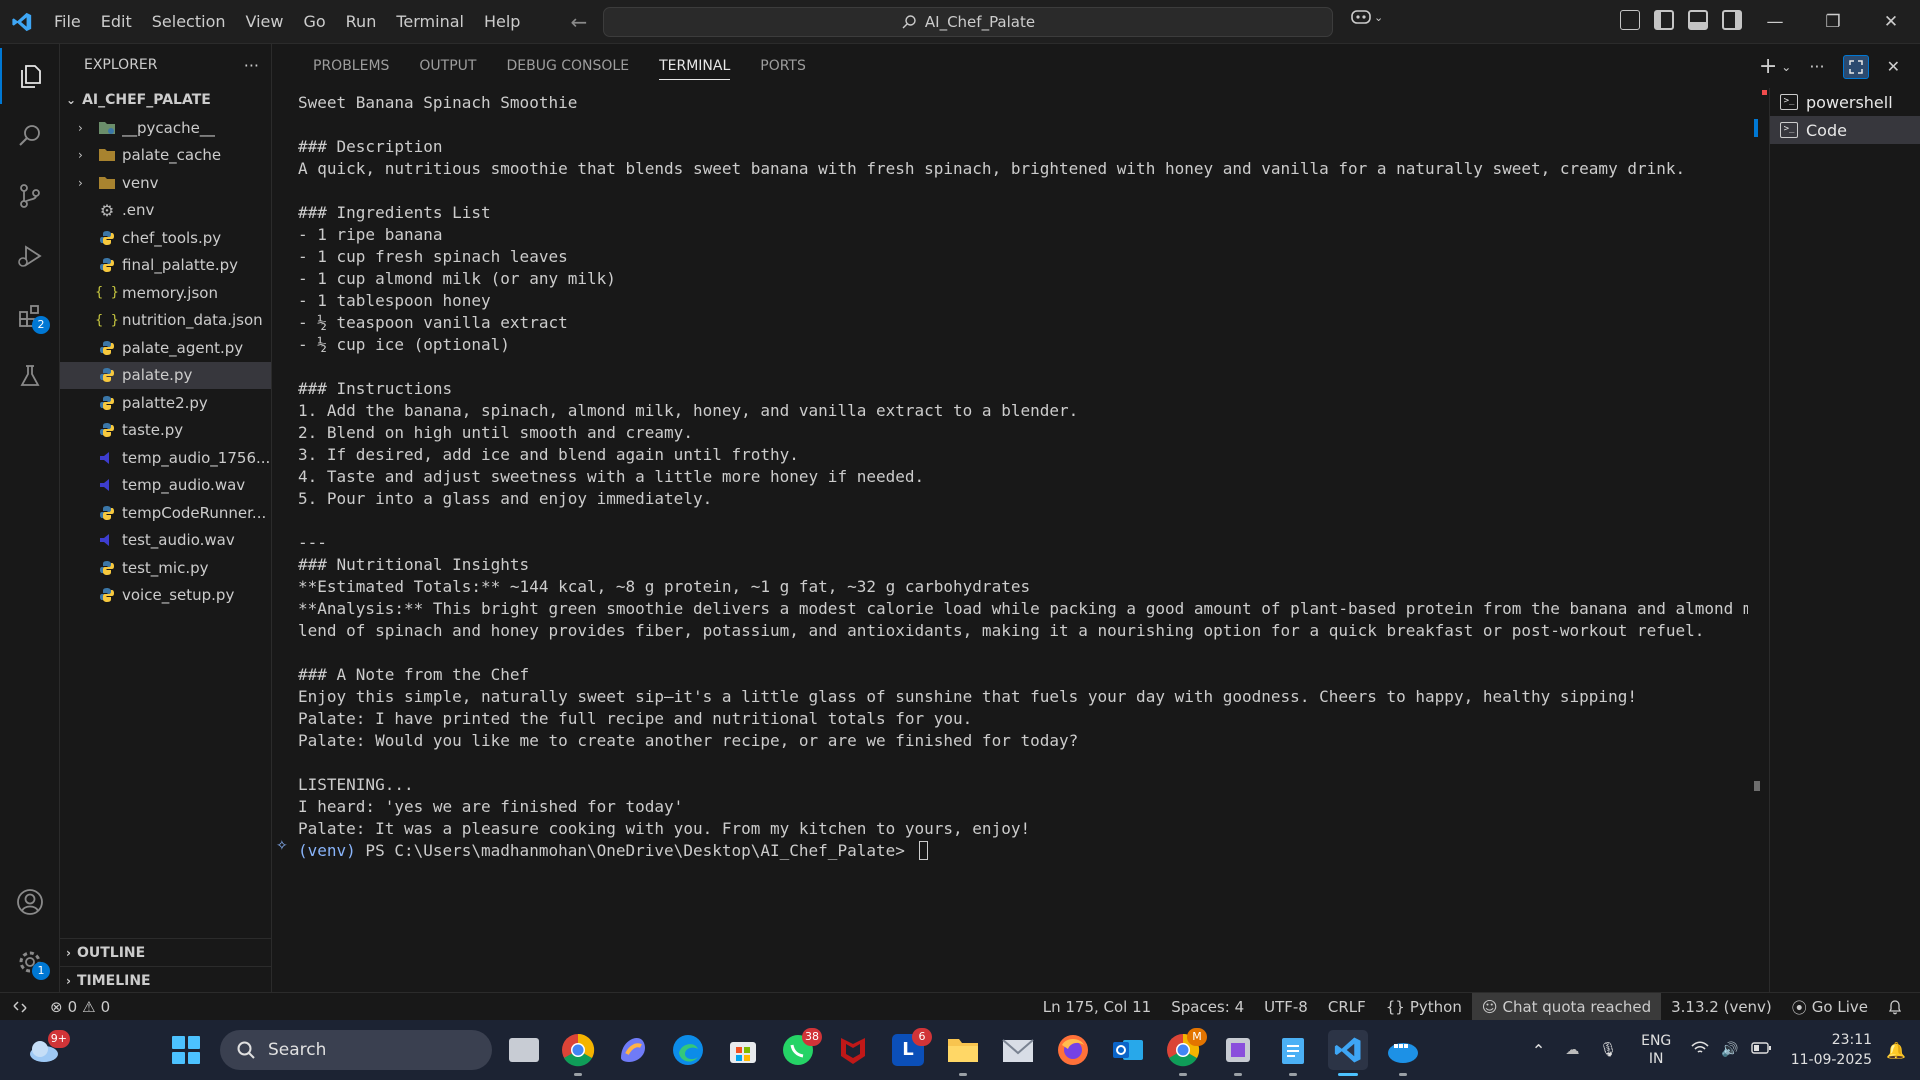 The height and width of the screenshot is (1080, 1920). What do you see at coordinates (1073, 1050) in the screenshot?
I see `firefox-icon` at bounding box center [1073, 1050].